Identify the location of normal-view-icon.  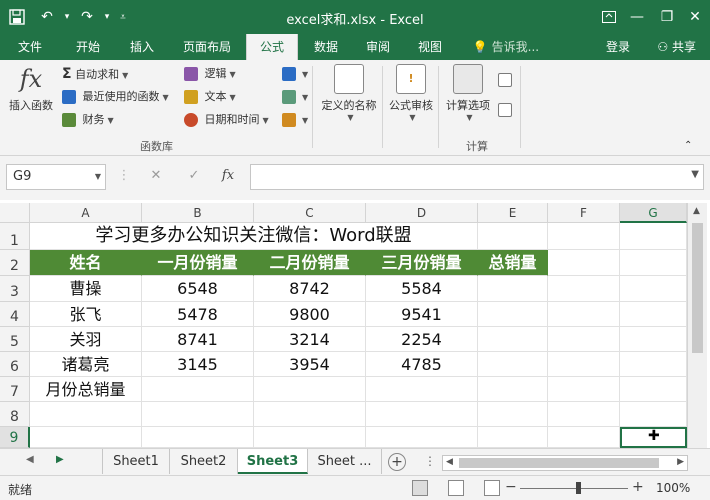
(420, 488).